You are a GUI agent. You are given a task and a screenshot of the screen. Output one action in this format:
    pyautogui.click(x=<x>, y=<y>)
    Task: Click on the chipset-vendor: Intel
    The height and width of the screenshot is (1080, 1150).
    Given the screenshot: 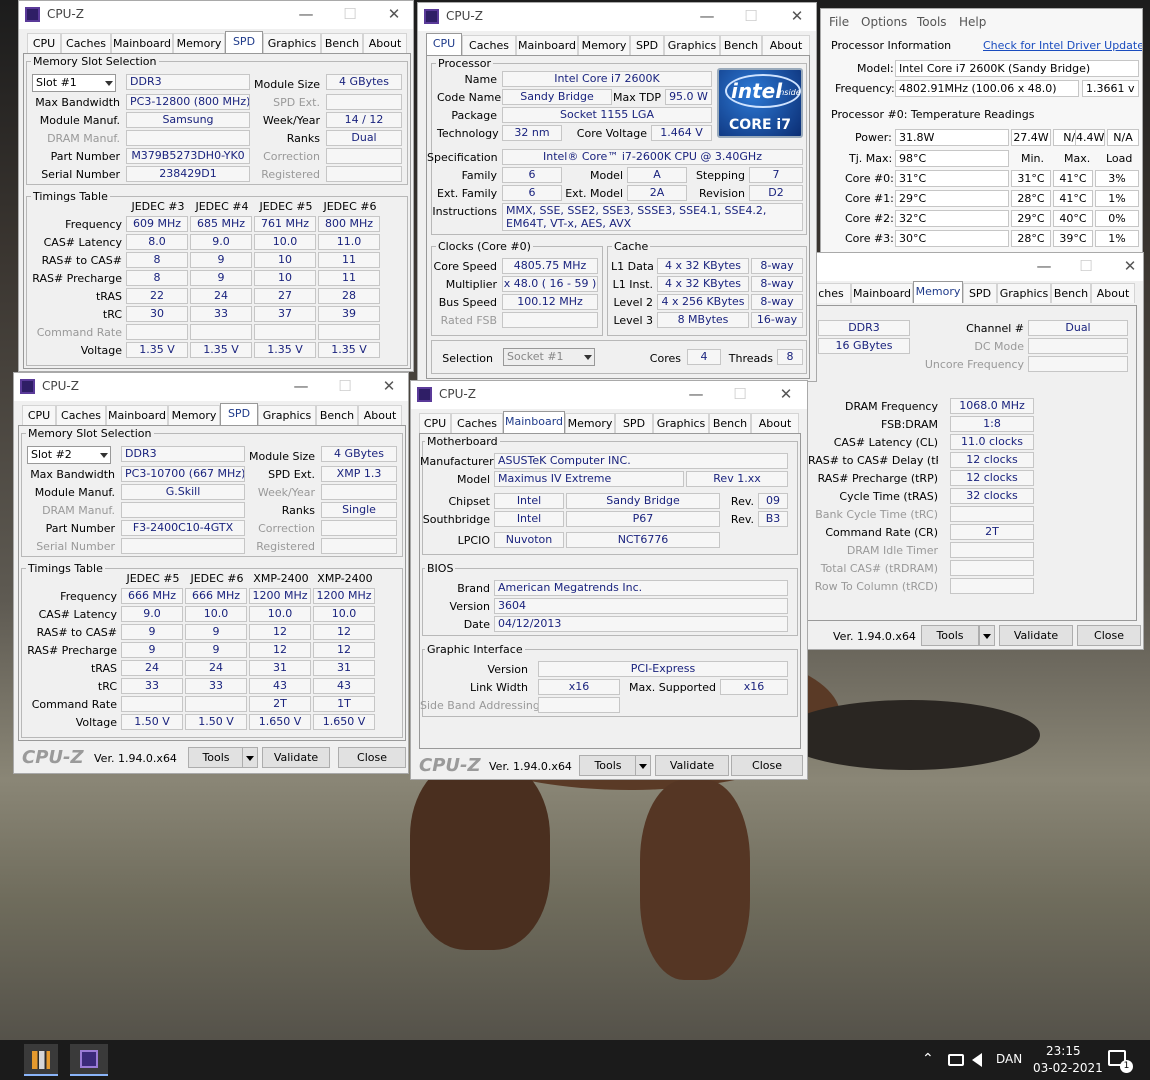 What is the action you would take?
    pyautogui.click(x=529, y=501)
    